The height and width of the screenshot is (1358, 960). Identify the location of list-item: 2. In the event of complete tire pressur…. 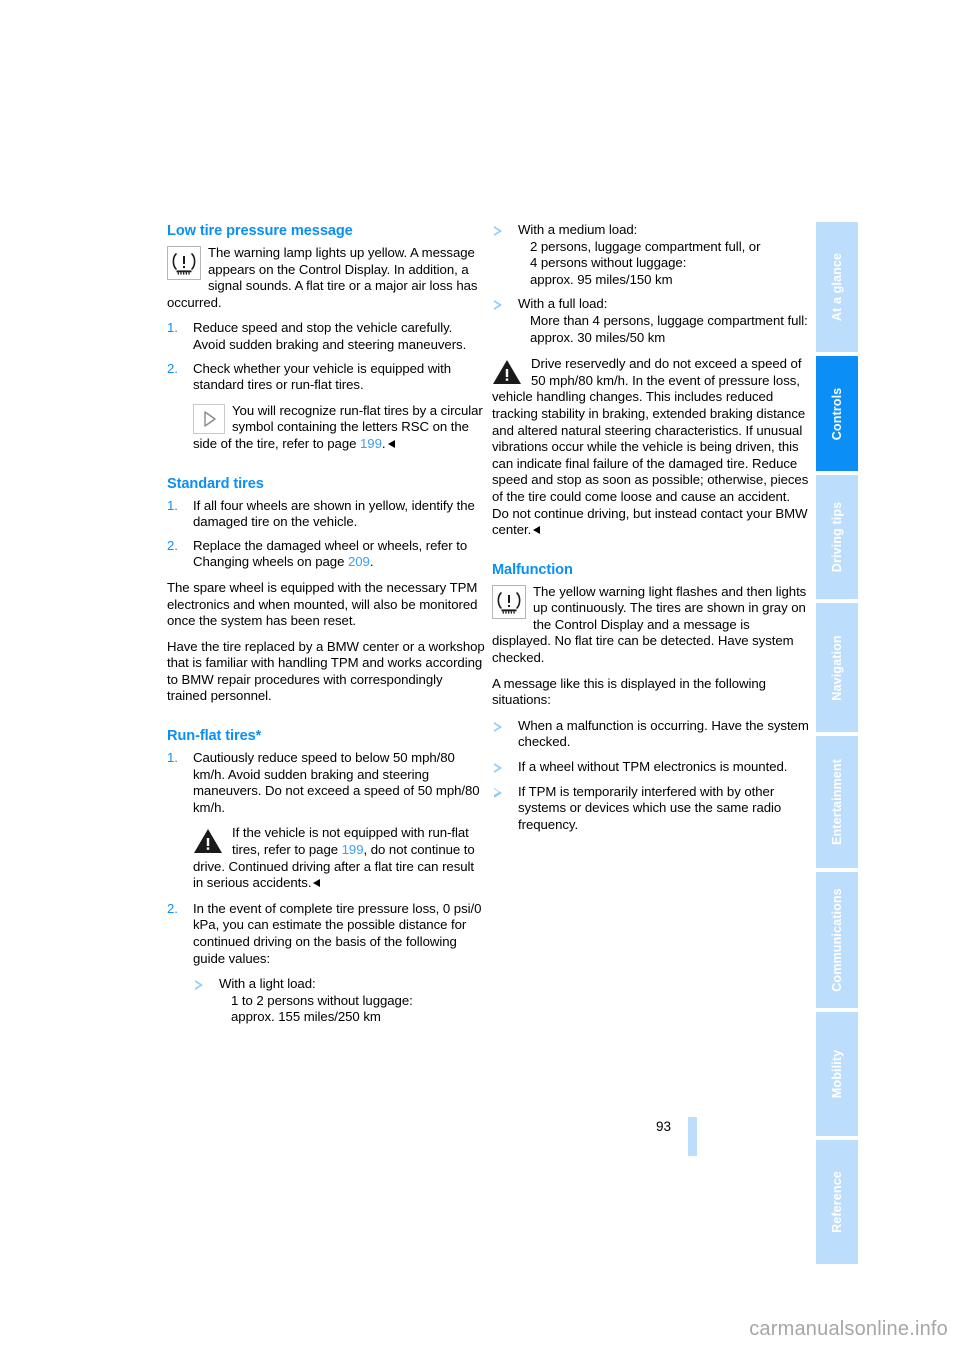
(326, 934).